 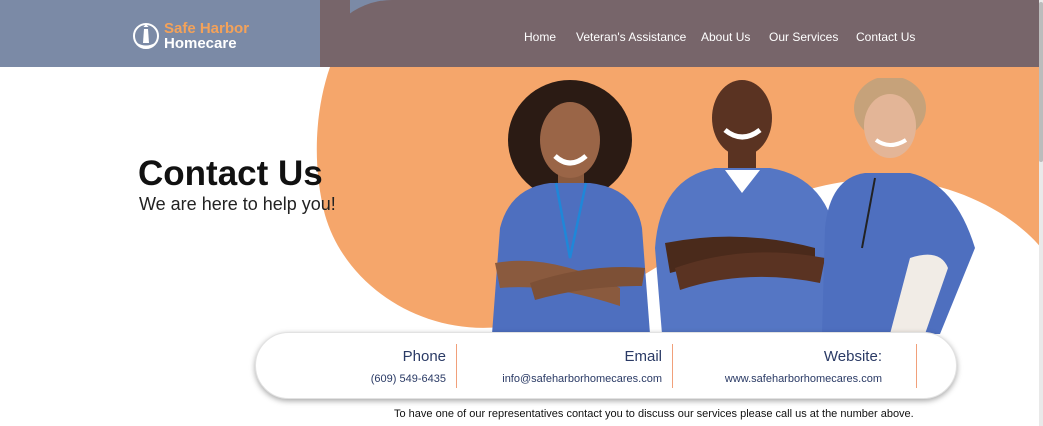 I want to click on page-title: Contact Us, so click(x=230, y=173).